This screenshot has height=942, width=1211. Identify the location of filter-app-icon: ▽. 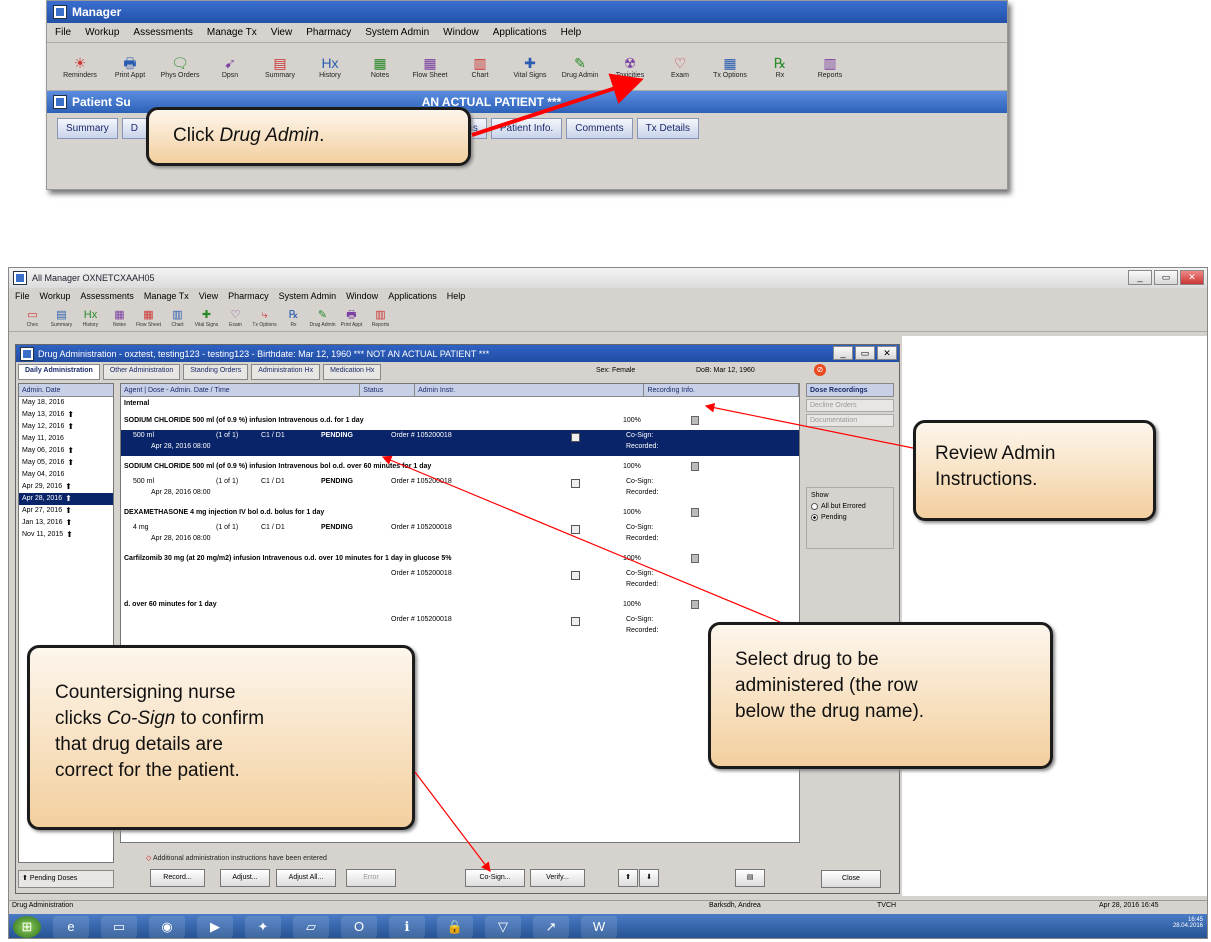
(503, 927).